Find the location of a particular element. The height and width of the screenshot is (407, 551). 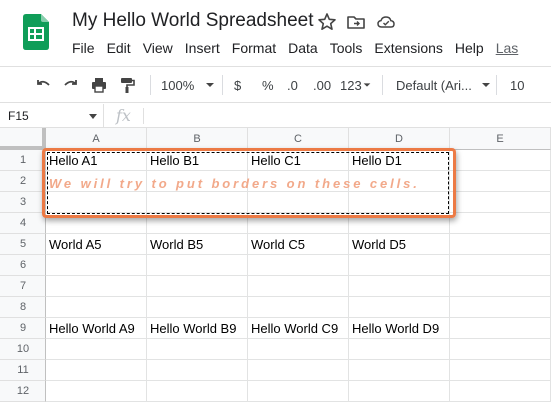

cell-e12 is located at coordinates (500, 391).